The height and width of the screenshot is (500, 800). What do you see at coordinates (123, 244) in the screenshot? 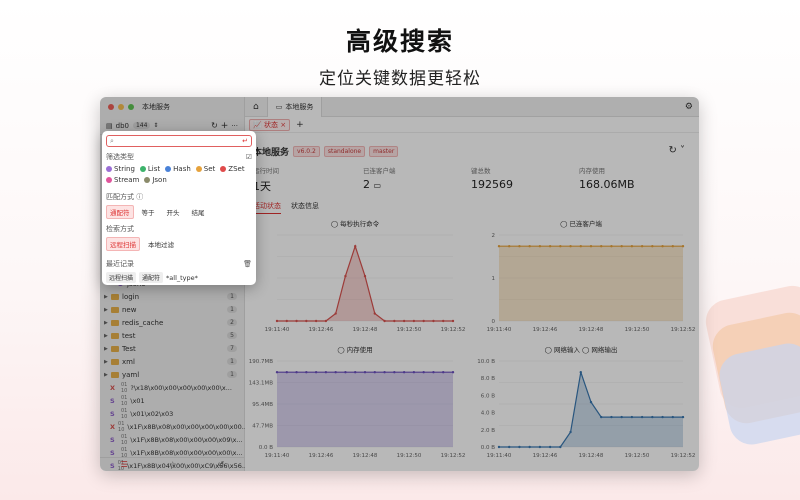
I see `option-button: 远程扫描` at bounding box center [123, 244].